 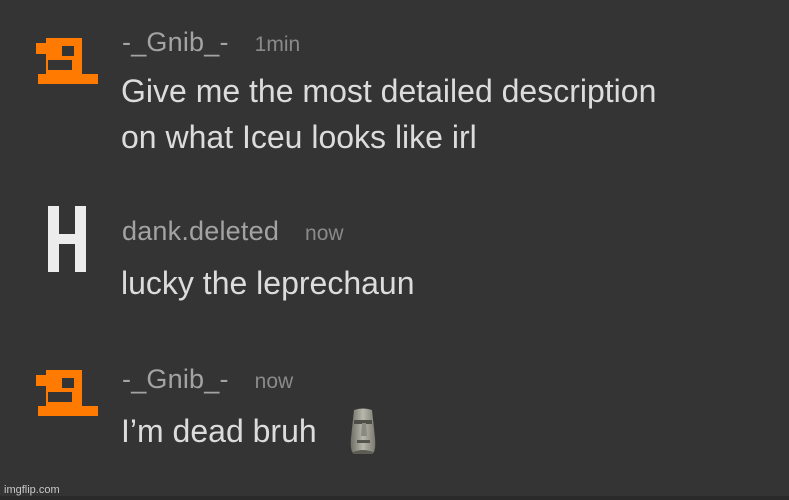 I want to click on message-text-line: lucky the leprechaun, so click(x=268, y=283).